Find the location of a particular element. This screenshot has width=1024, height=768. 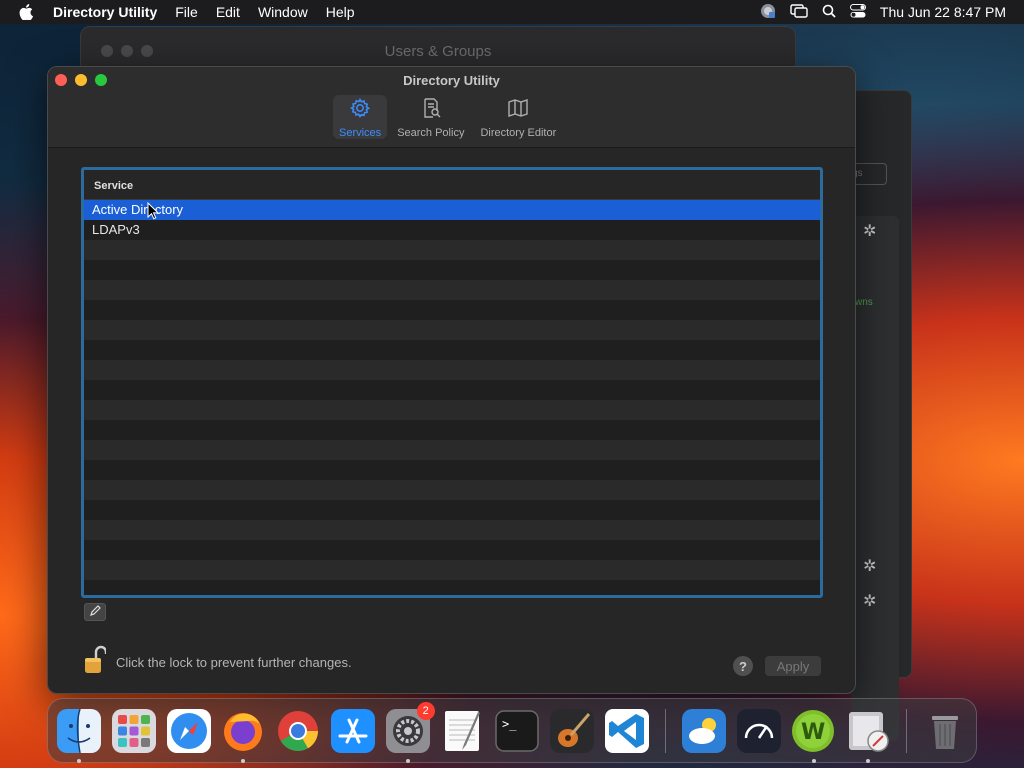

dock-textedit is located at coordinates (463, 731).